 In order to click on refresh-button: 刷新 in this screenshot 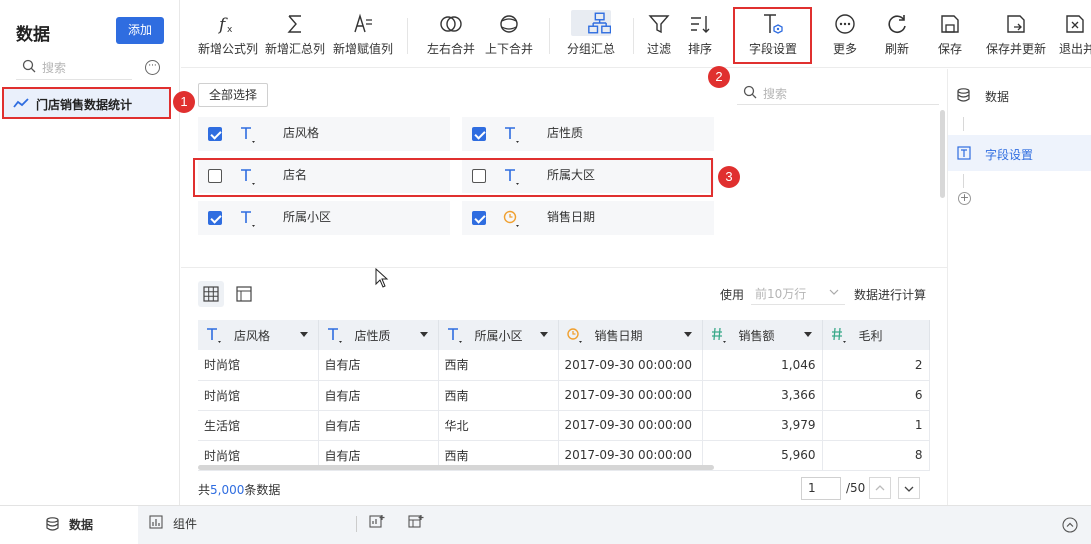, I will do `click(897, 35)`.